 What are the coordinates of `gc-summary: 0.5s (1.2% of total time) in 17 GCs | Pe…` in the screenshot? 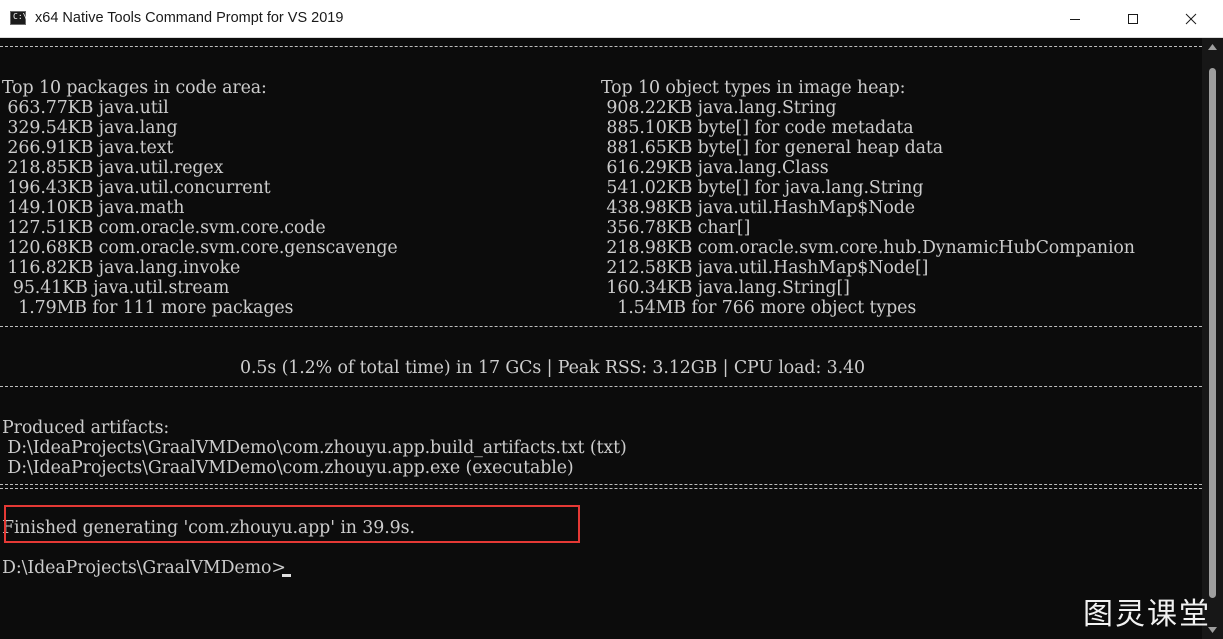 It's located at (552, 368).